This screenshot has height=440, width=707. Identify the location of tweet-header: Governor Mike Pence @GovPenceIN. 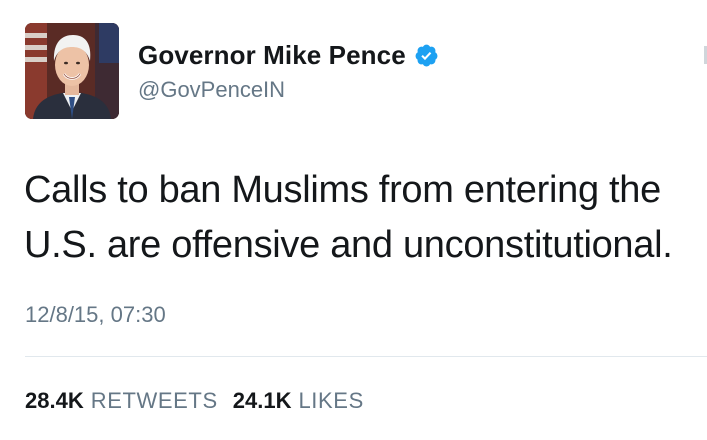
(232, 71).